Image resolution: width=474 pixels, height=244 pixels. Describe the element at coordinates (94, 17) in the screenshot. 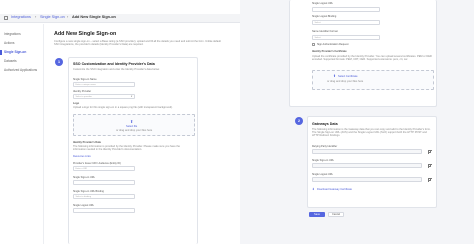

I see `breadcrumb-current: Add New Single Sign-on` at that location.